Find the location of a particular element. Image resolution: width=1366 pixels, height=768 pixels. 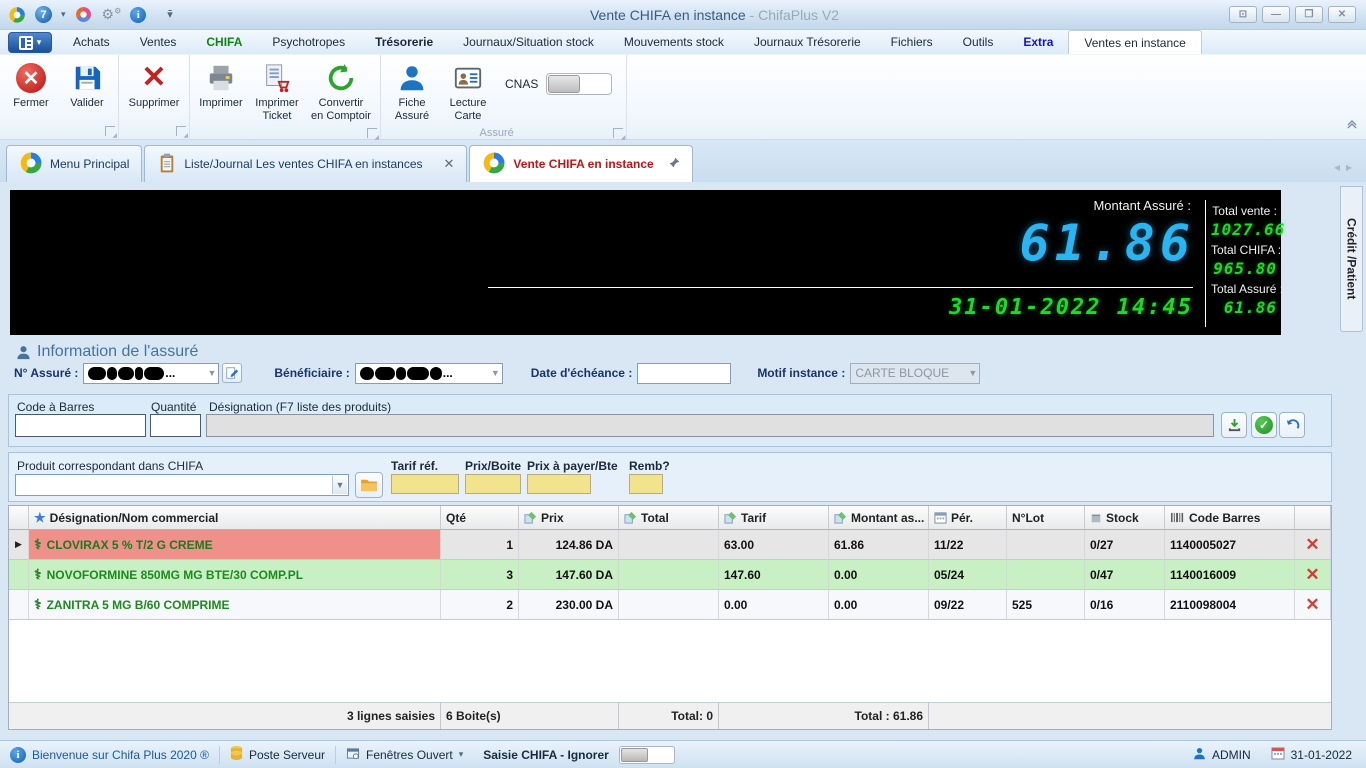

col-designation: ★ Désignation/Nom commercial is located at coordinates (235, 518).